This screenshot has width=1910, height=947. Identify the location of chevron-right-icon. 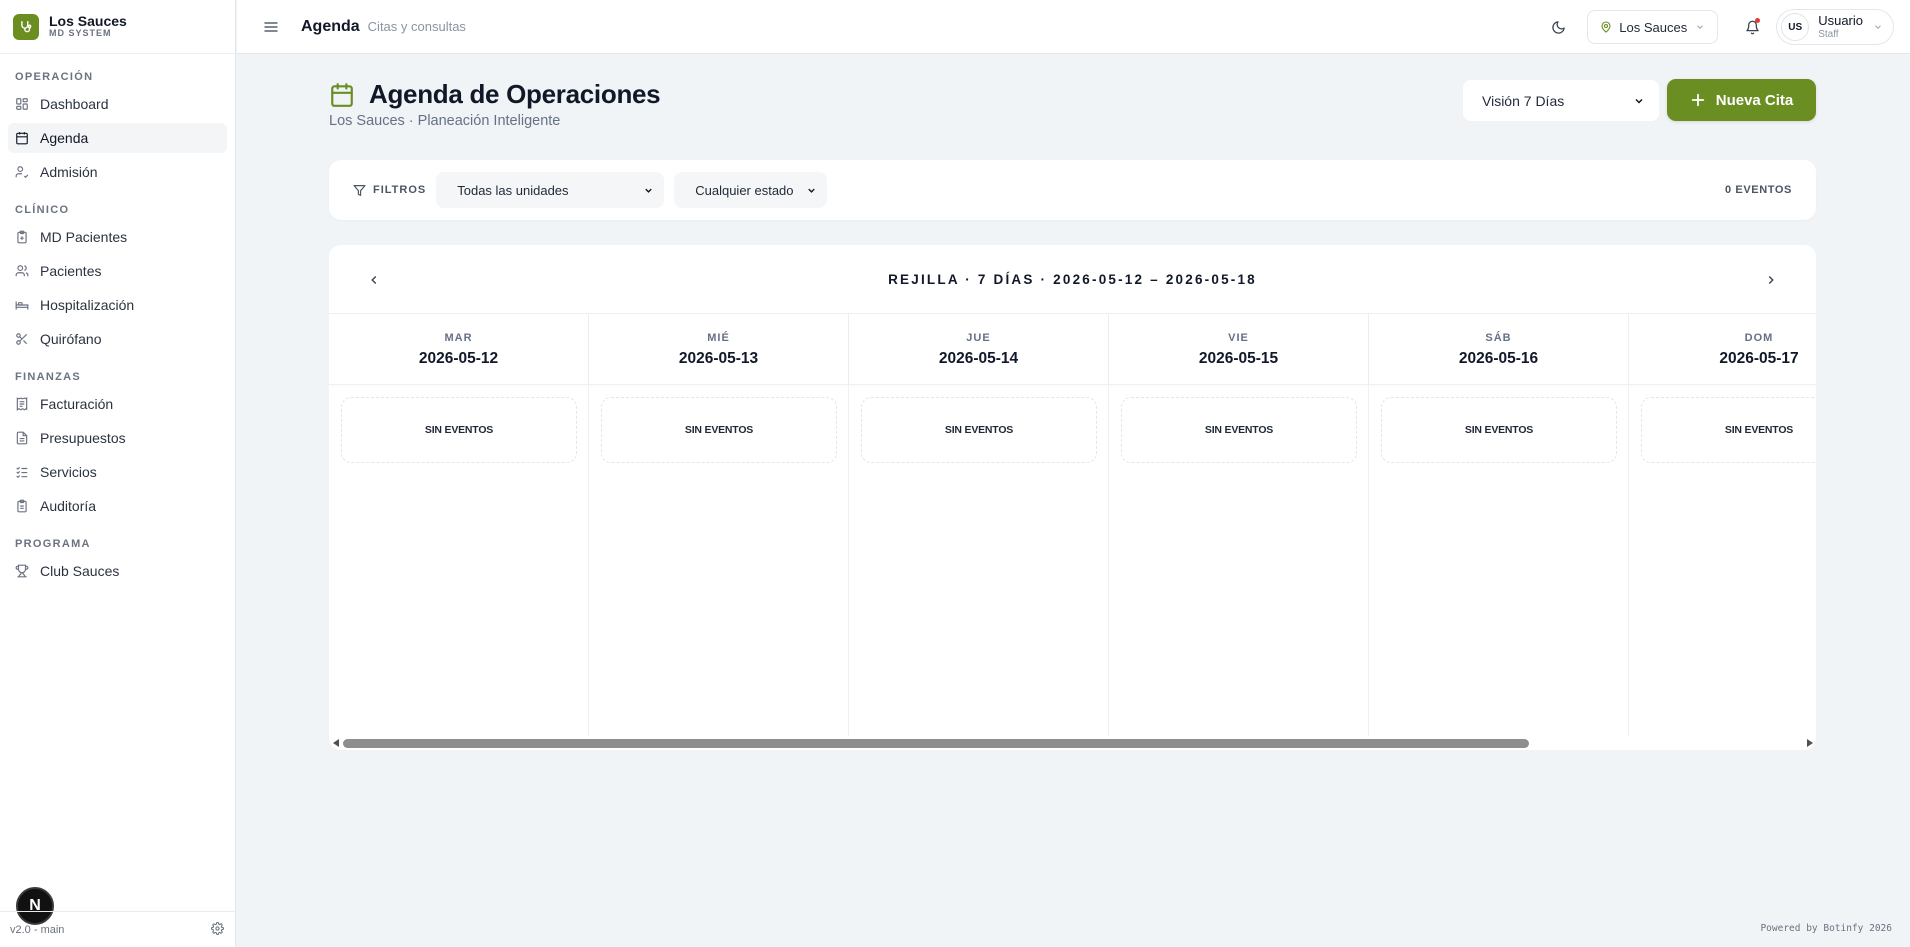
(1771, 280).